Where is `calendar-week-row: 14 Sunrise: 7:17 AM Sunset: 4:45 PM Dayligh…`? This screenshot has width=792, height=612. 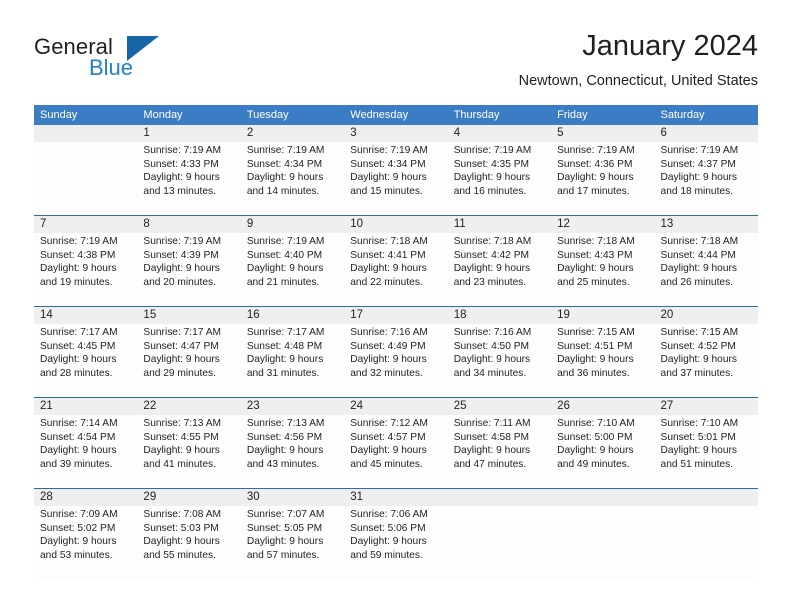
calendar-week-row: 14 Sunrise: 7:17 AM Sunset: 4:45 PM Dayligh… is located at coordinates (396, 351).